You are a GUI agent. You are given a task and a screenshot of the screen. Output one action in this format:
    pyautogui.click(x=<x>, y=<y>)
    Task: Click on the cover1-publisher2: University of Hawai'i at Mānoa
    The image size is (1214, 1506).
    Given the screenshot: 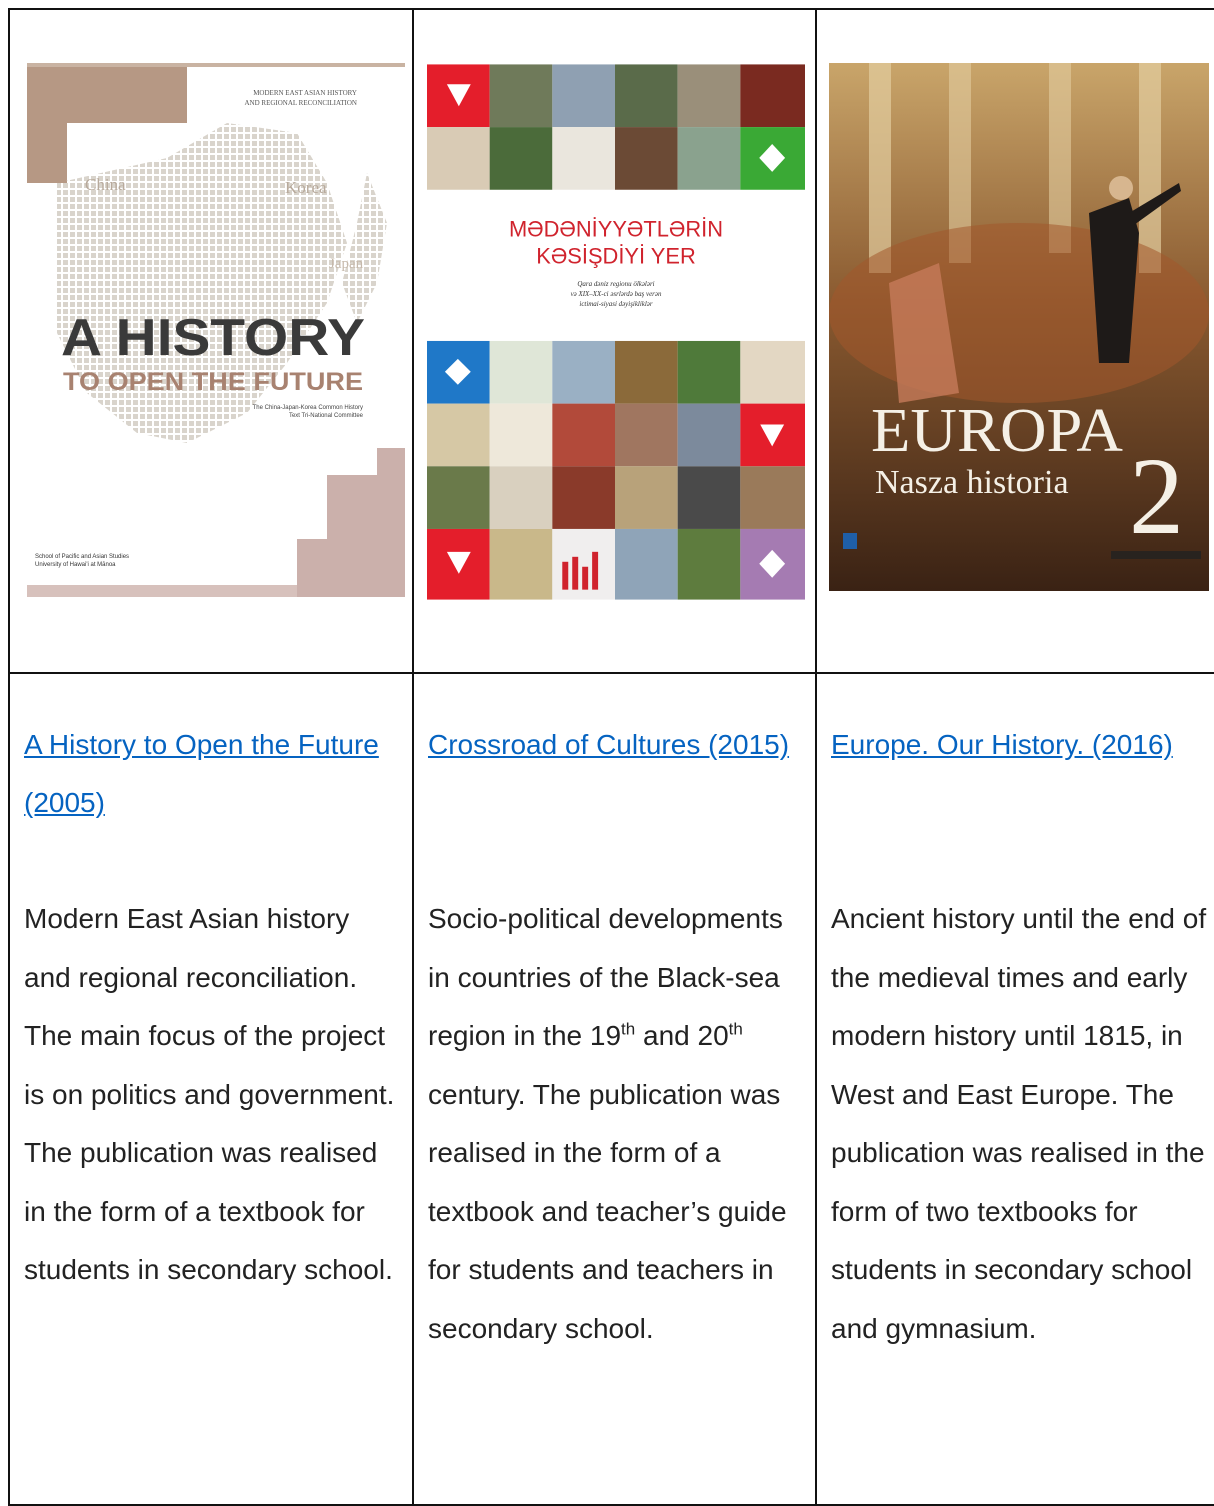 What is the action you would take?
    pyautogui.click(x=75, y=565)
    